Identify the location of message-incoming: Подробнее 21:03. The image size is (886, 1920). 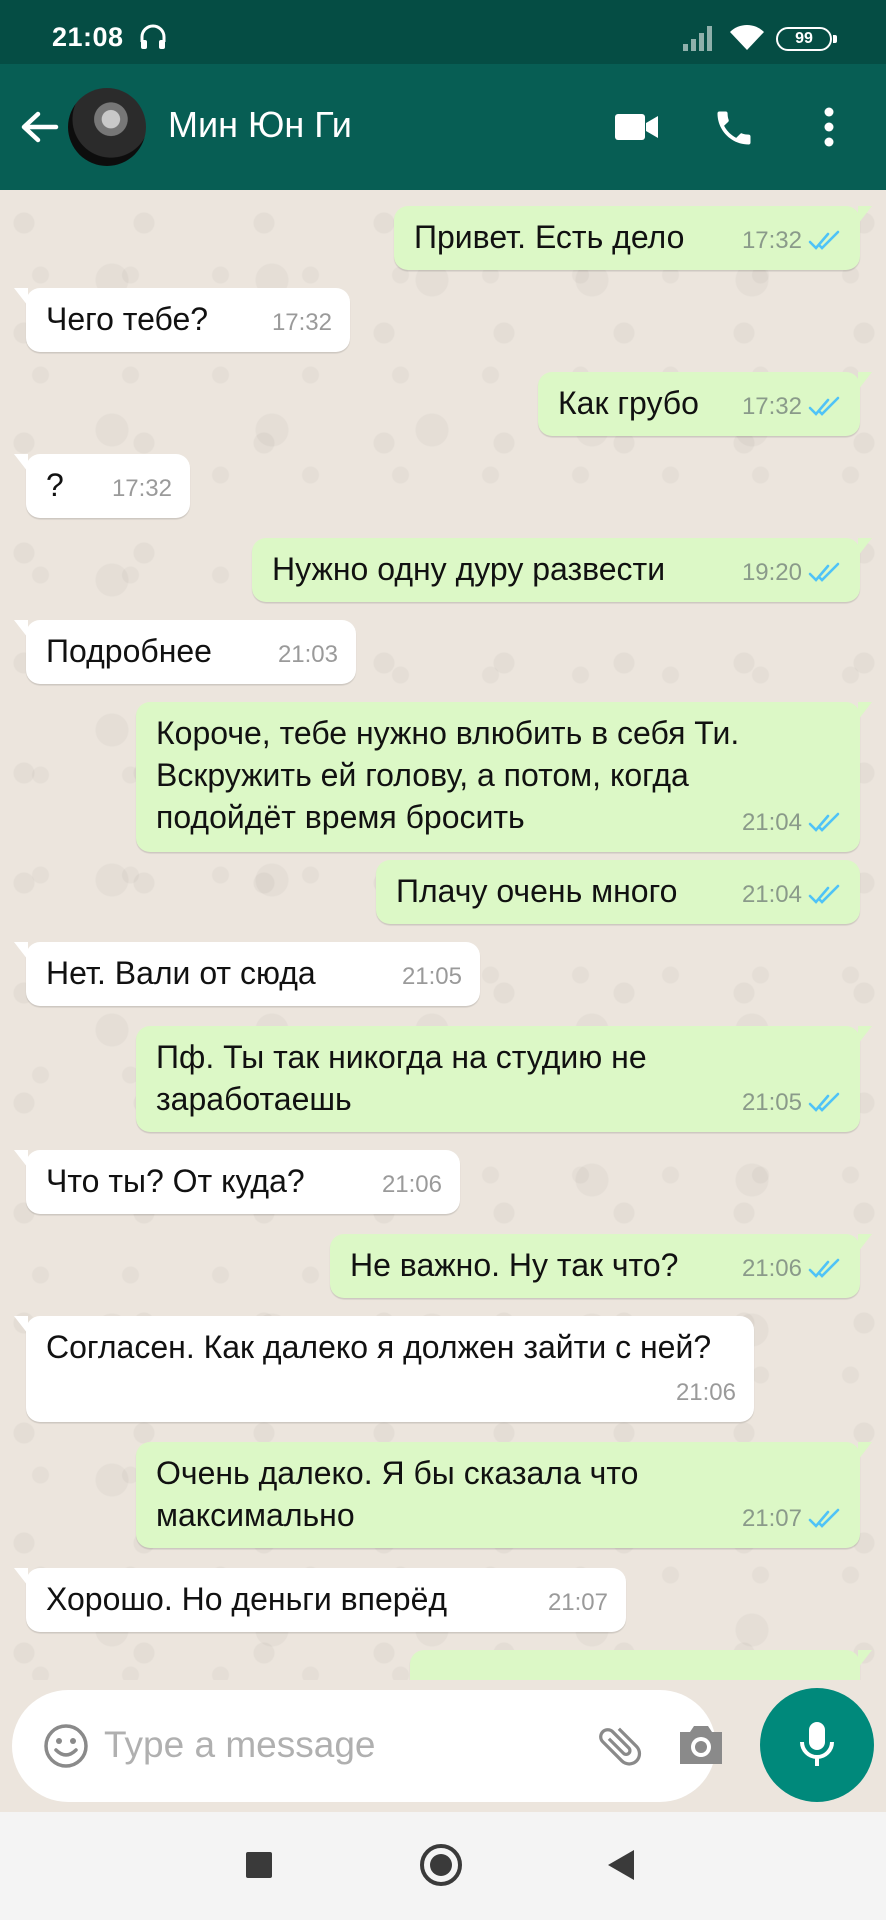
(185, 652).